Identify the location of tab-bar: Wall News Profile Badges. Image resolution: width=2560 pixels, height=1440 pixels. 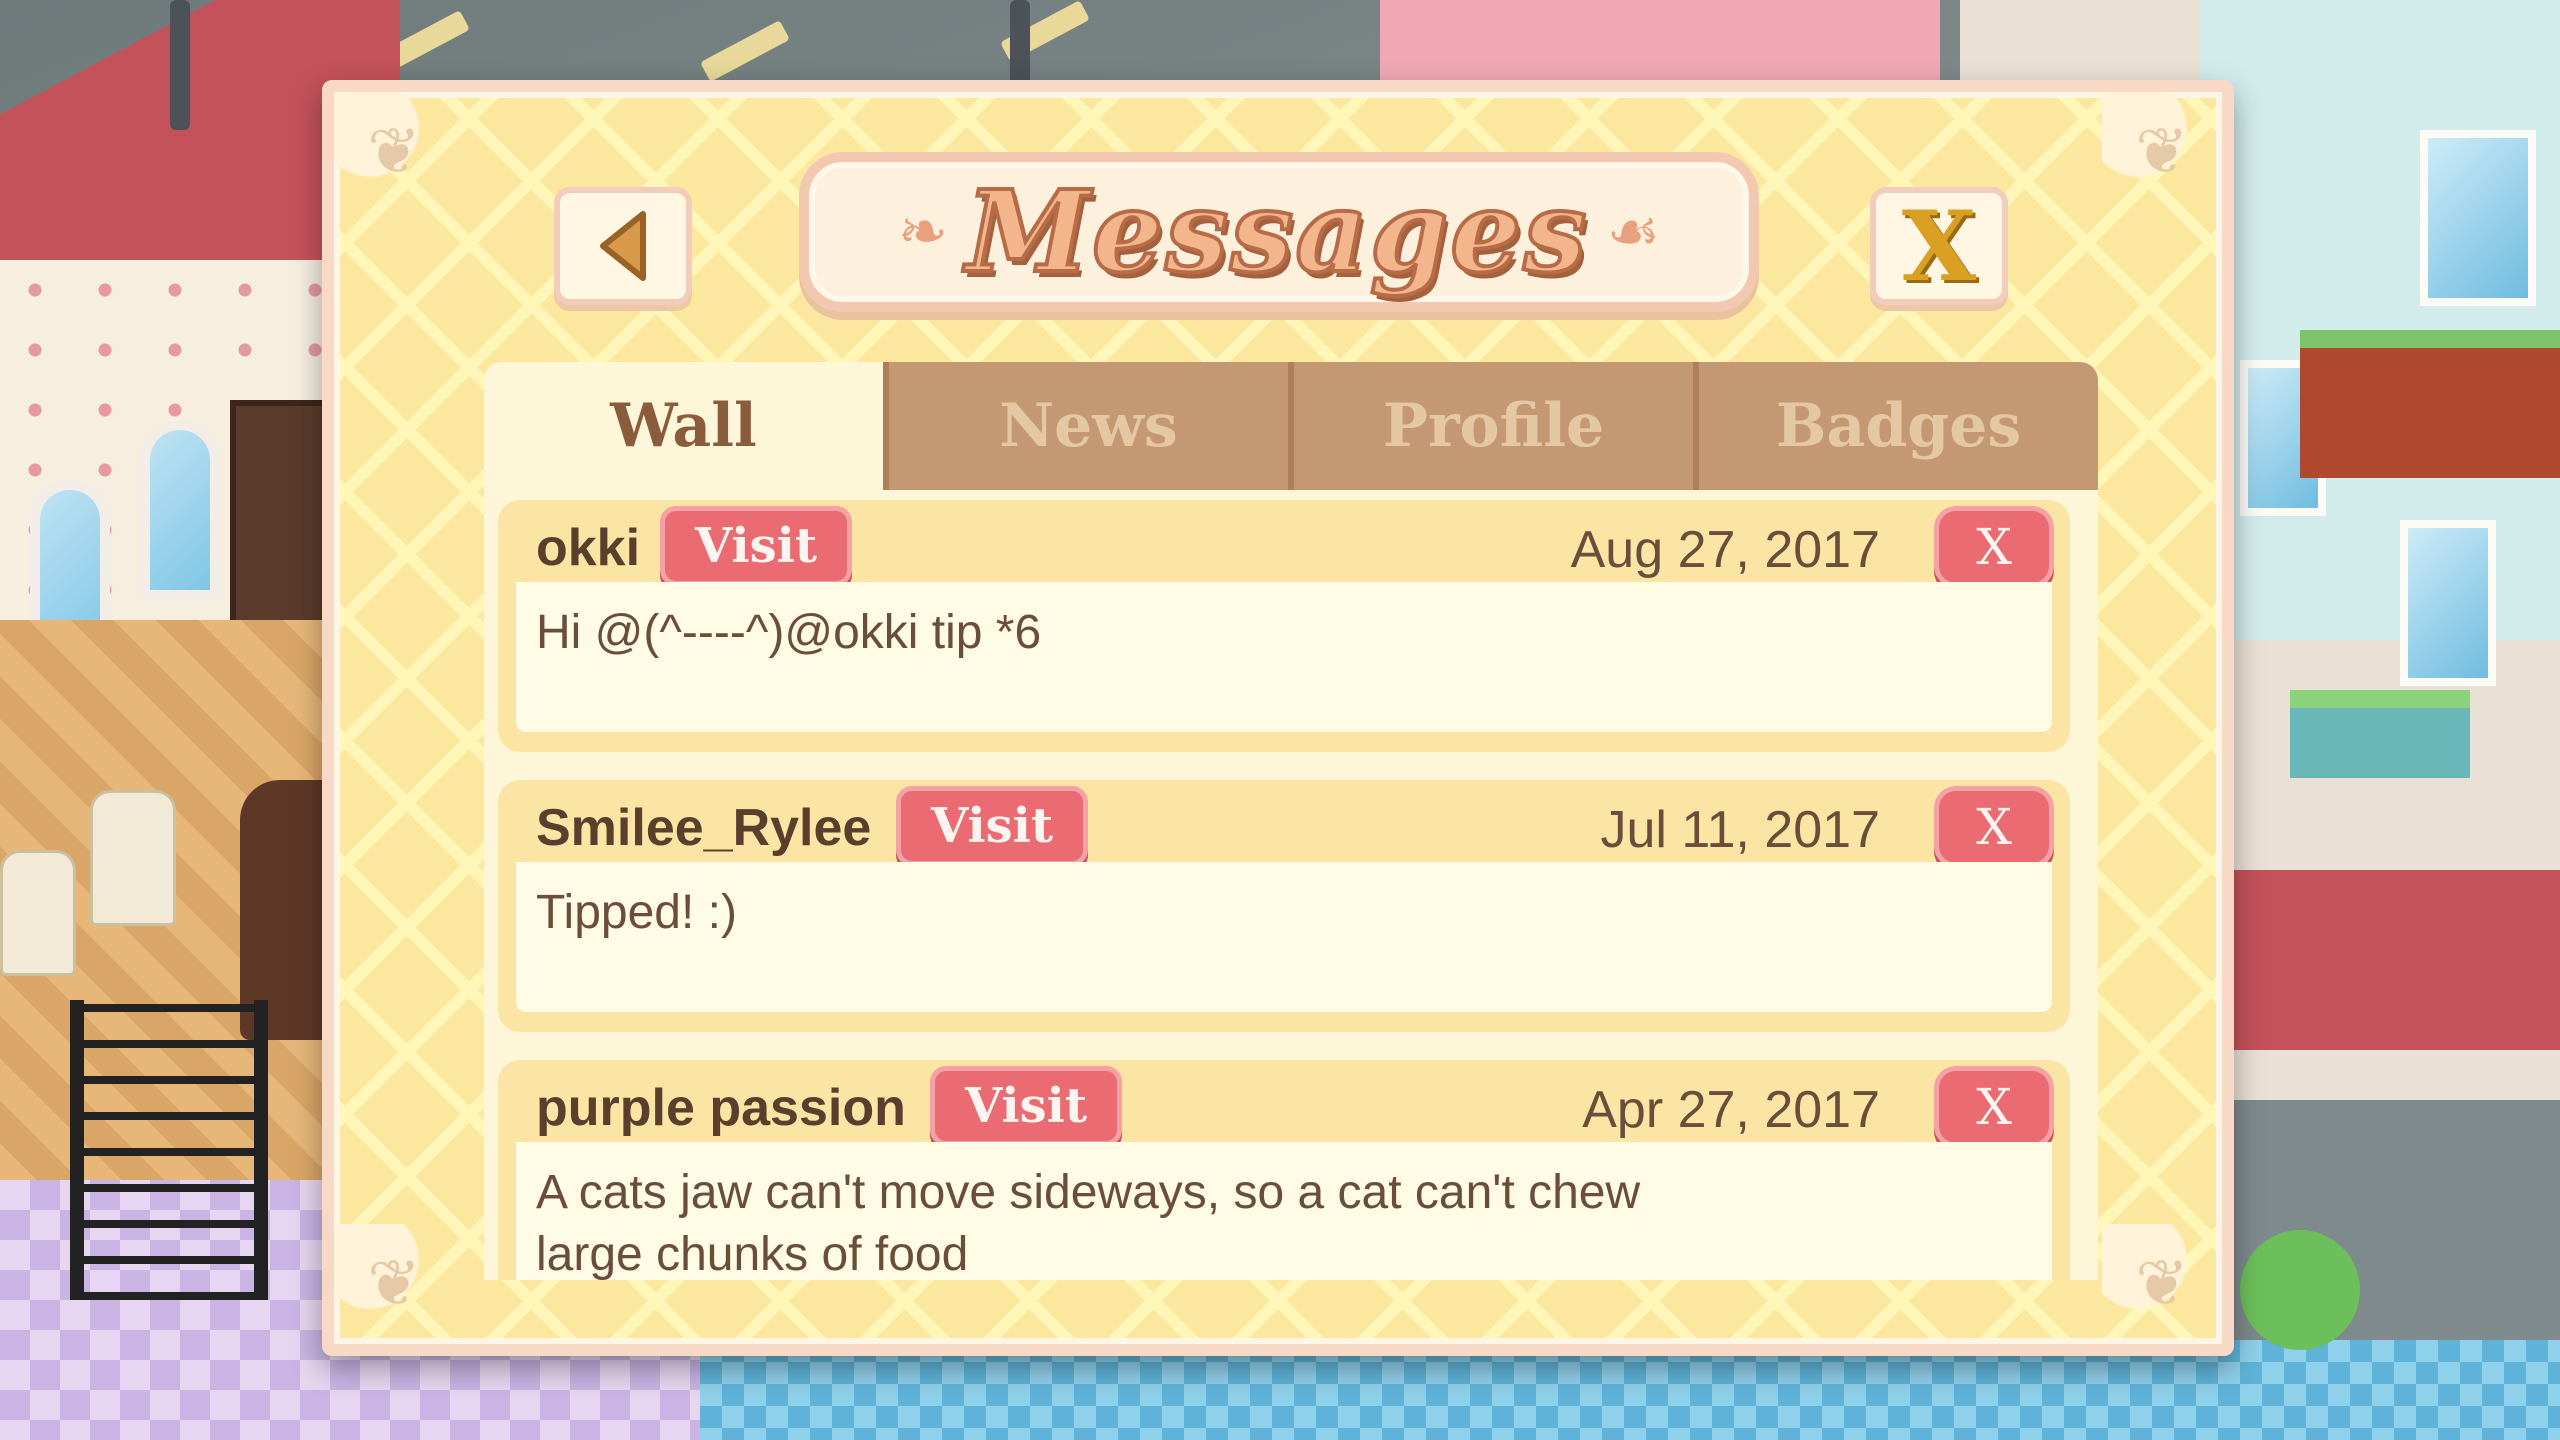
(1291, 426).